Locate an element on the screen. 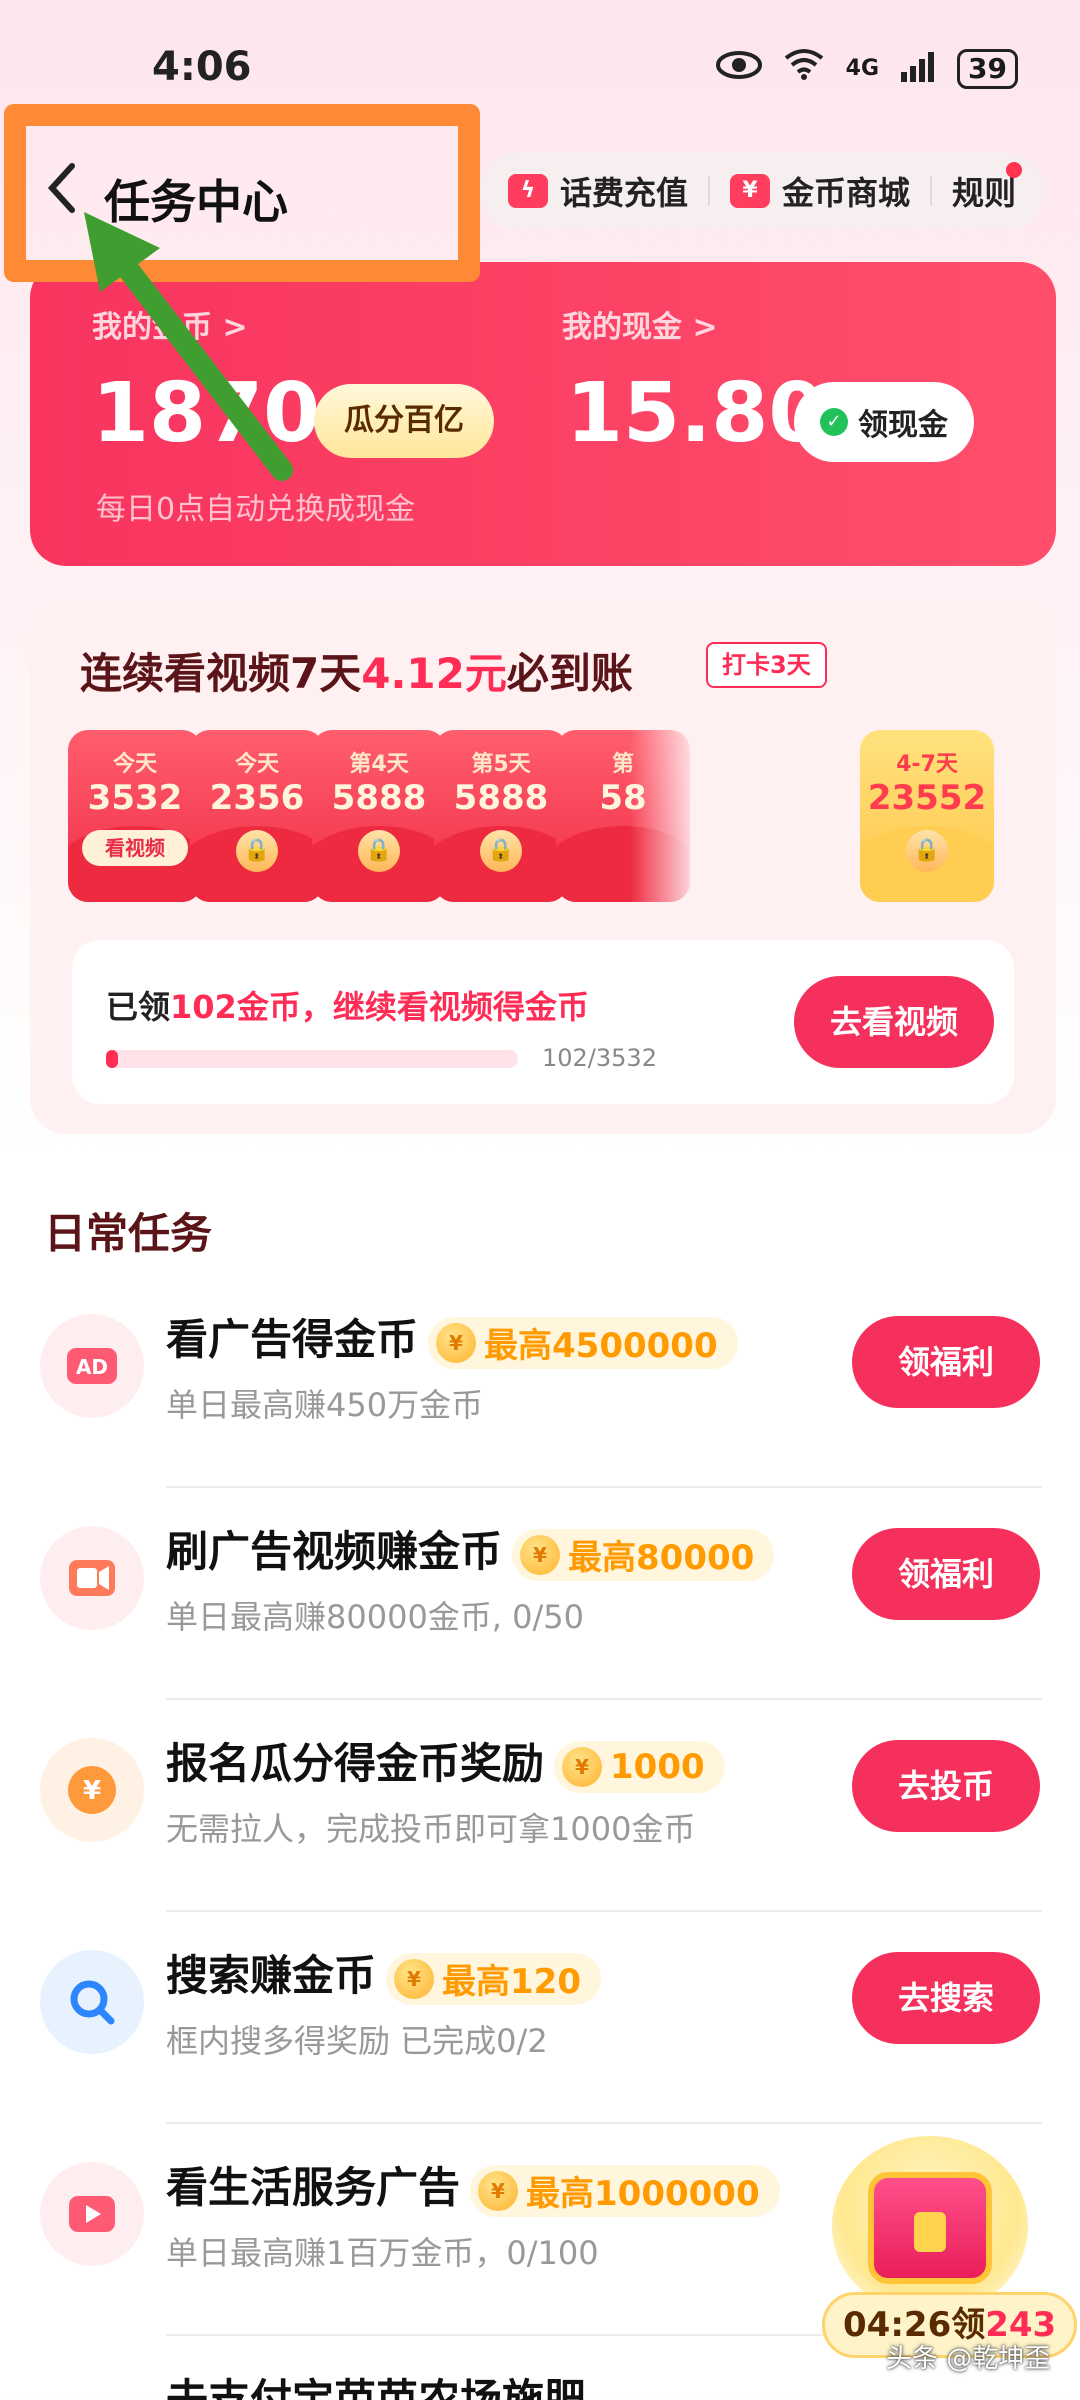 The height and width of the screenshot is (2400, 1080). envelope-content: 4-7天 23552 is located at coordinates (927, 782).